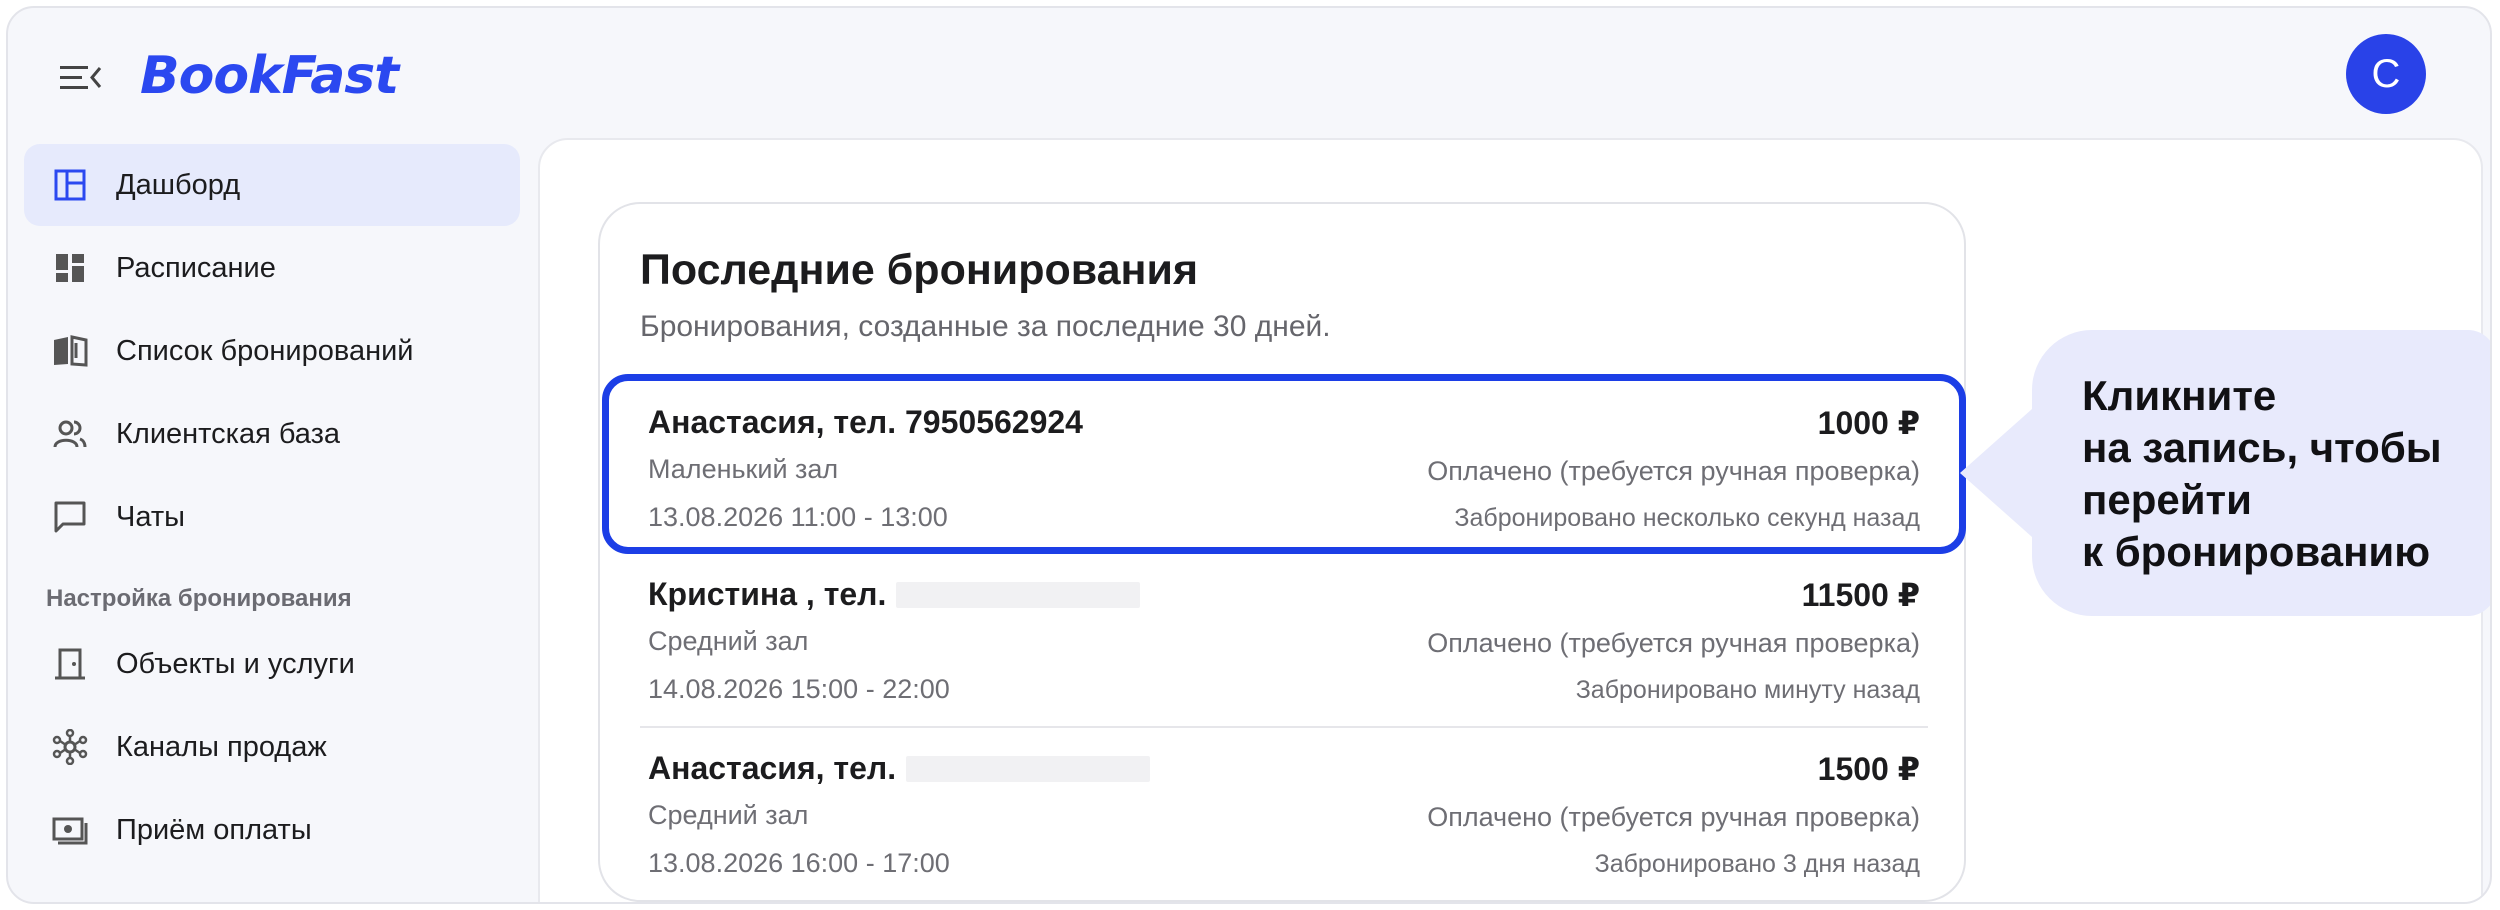 The width and height of the screenshot is (2500, 910). I want to click on sidebar-section-title: Настройка бронирования, so click(199, 598).